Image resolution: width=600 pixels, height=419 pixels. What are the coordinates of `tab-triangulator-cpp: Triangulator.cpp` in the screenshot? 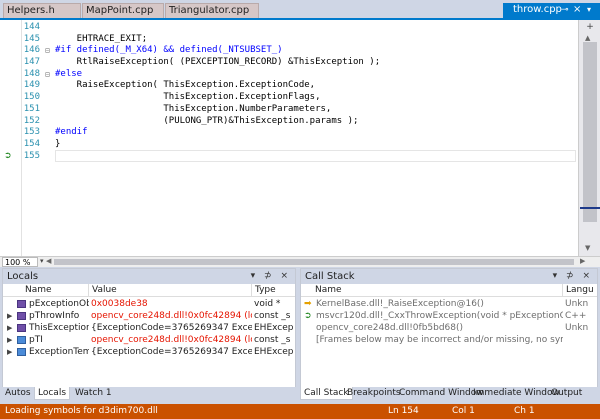 It's located at (212, 10).